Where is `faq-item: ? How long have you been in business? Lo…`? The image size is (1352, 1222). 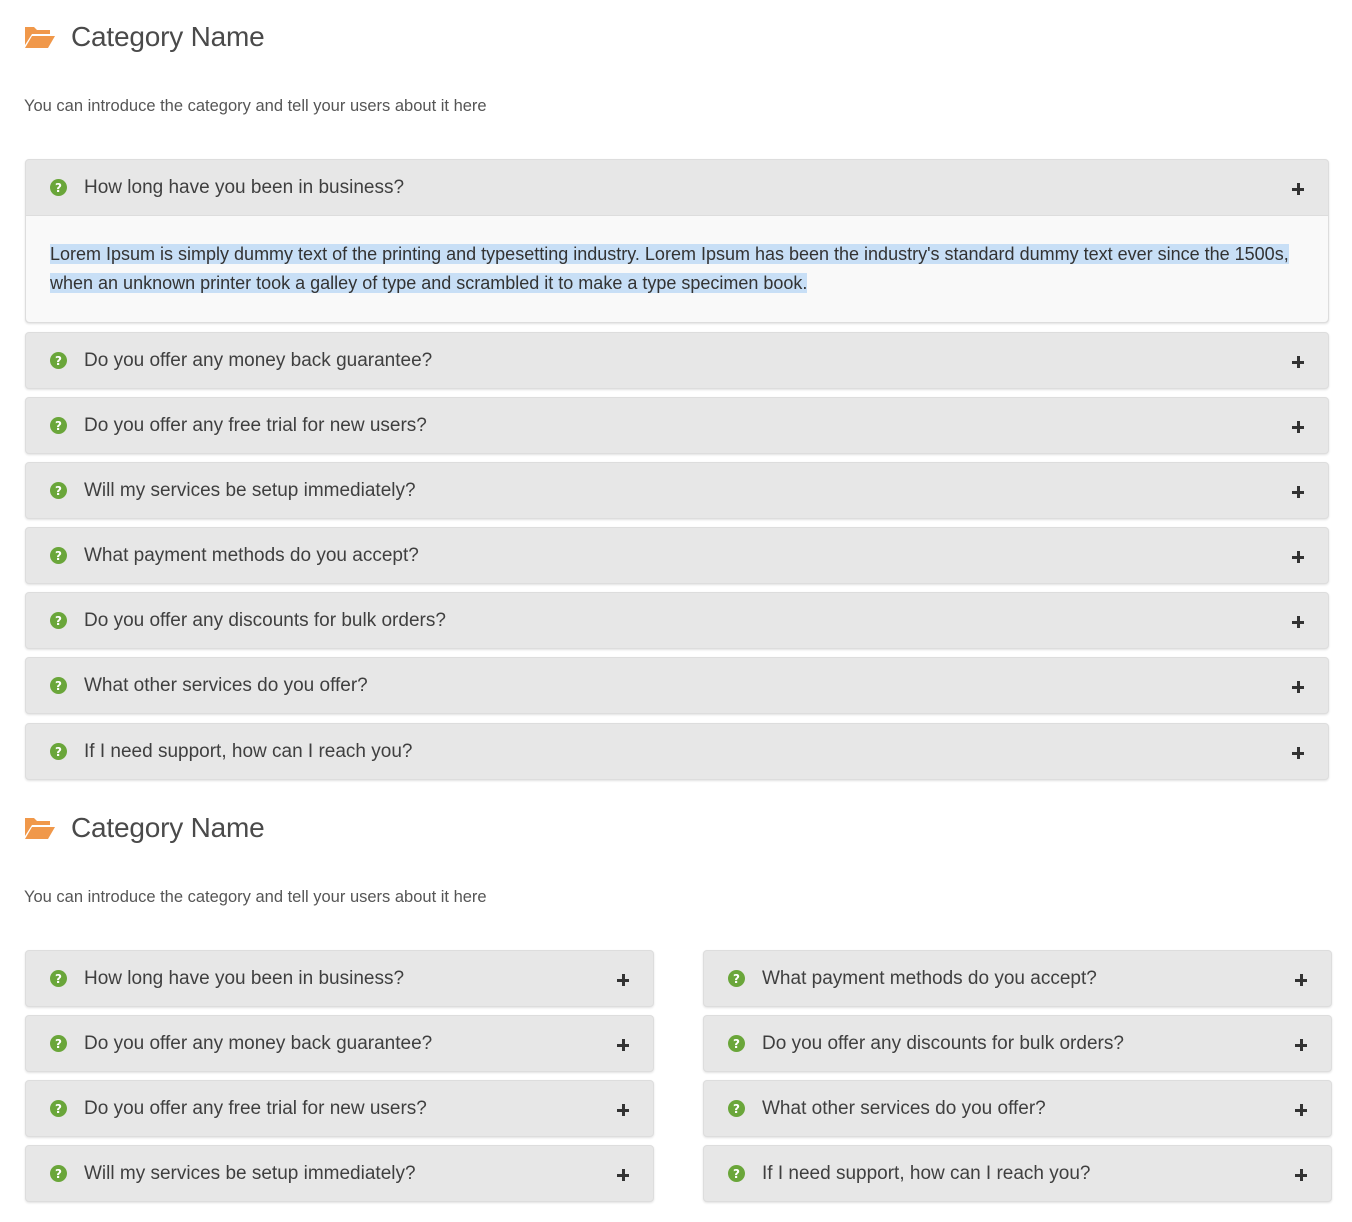
faq-item: ? How long have you been in business? Lo… is located at coordinates (677, 241).